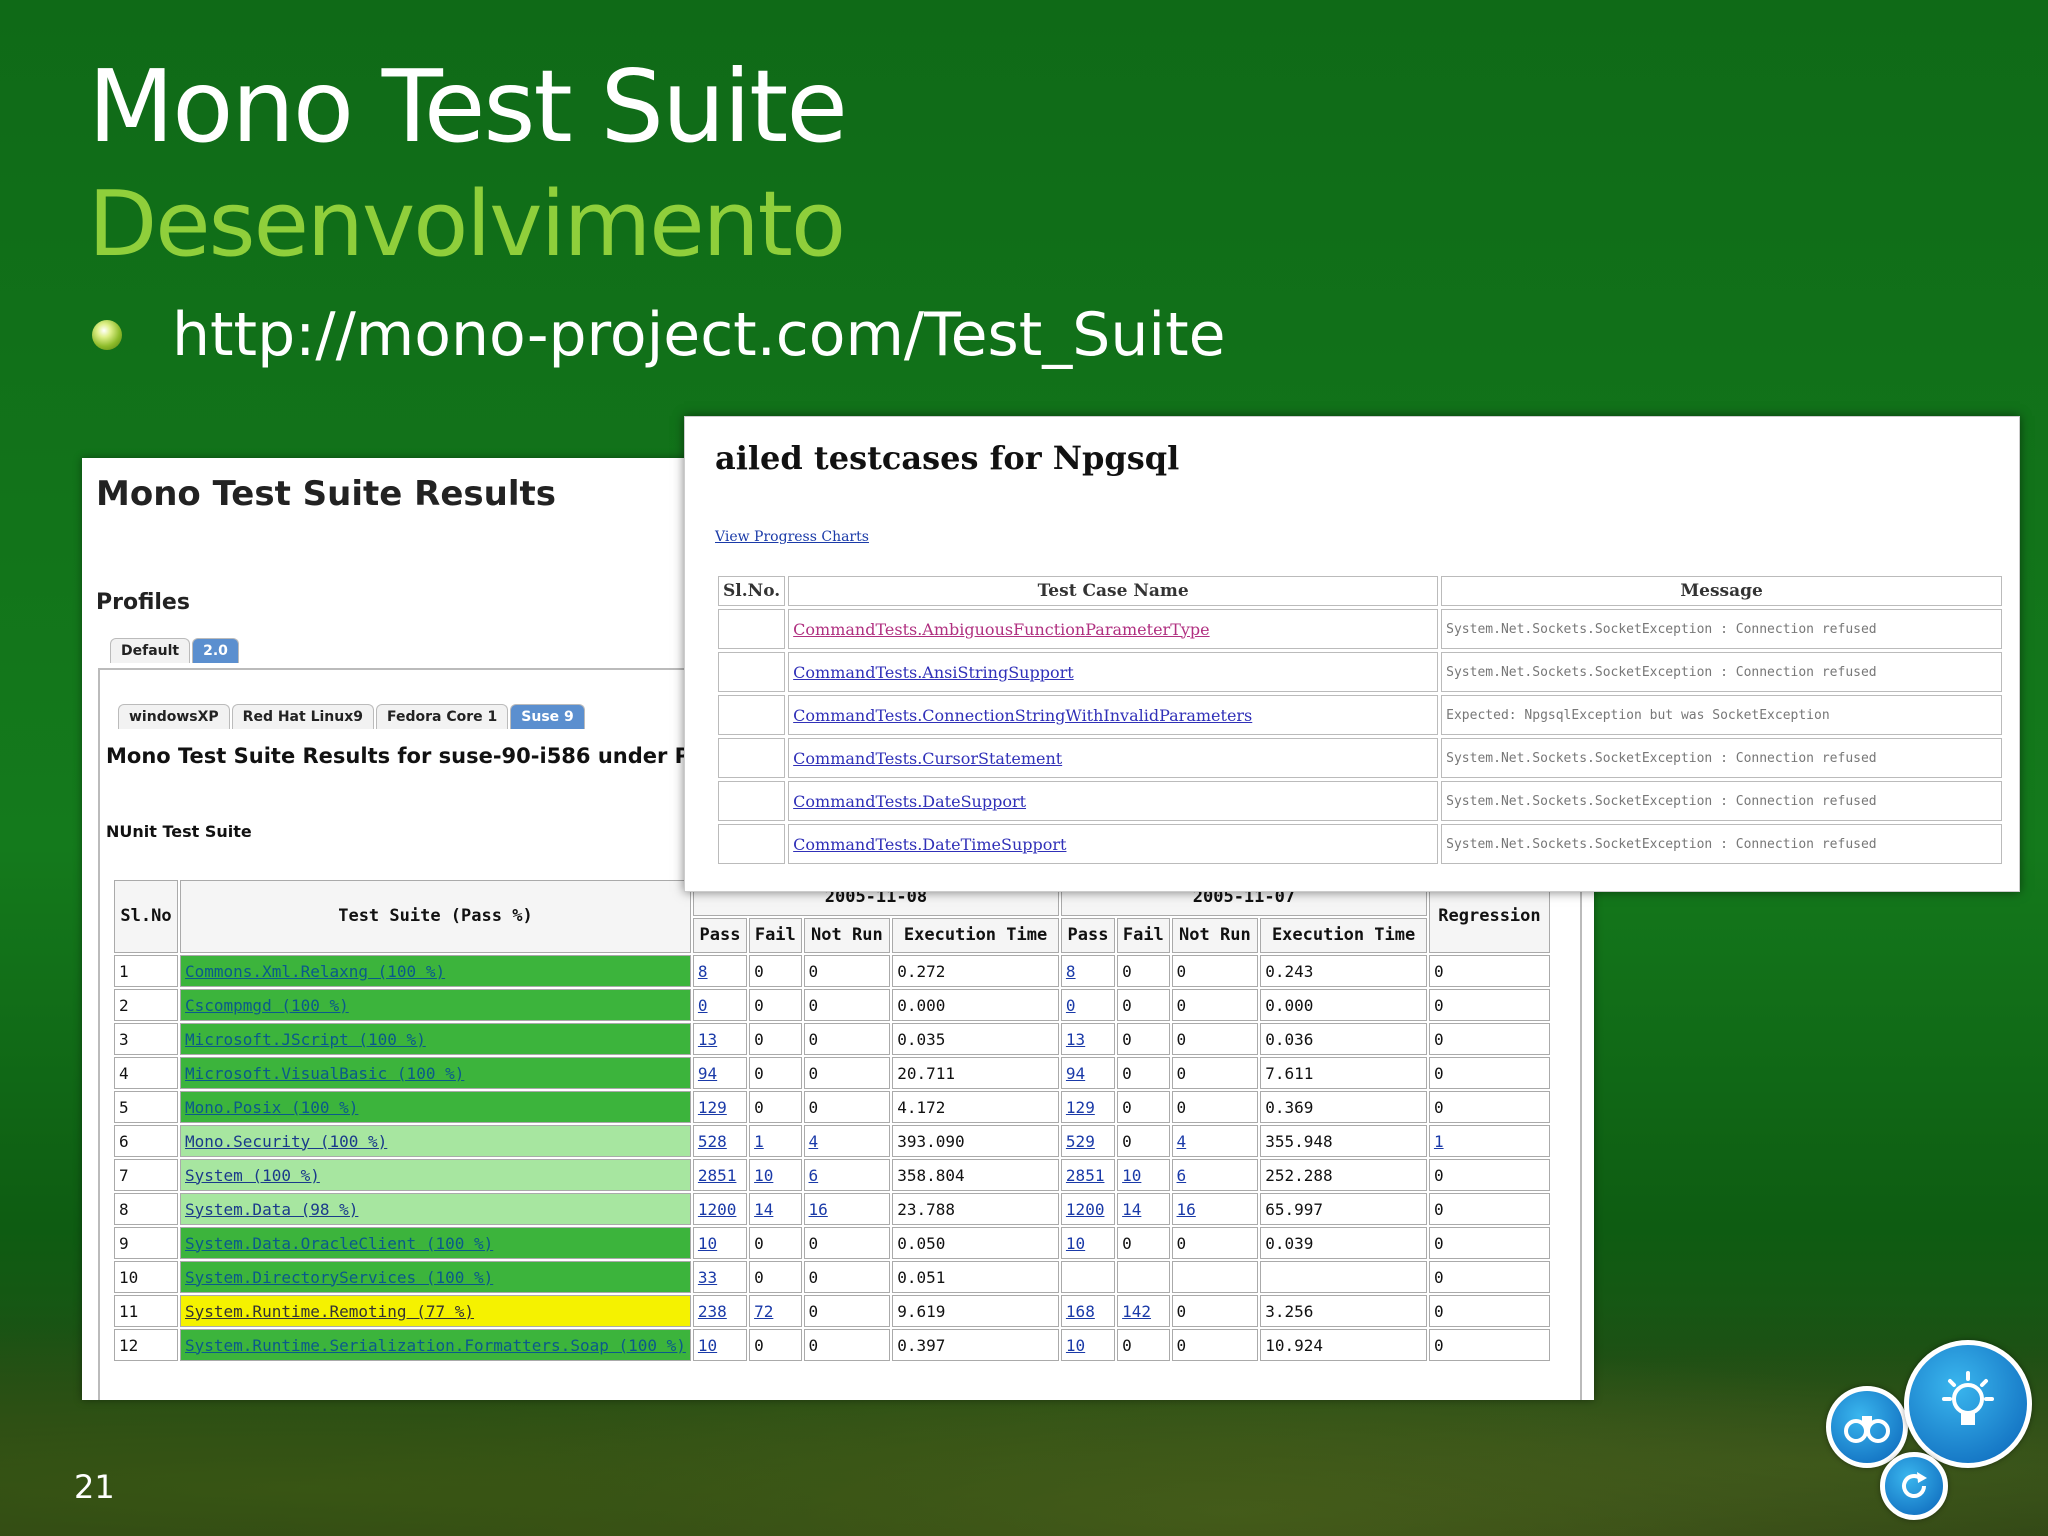 Image resolution: width=2048 pixels, height=1536 pixels. I want to click on row-number: 5, so click(146, 1107).